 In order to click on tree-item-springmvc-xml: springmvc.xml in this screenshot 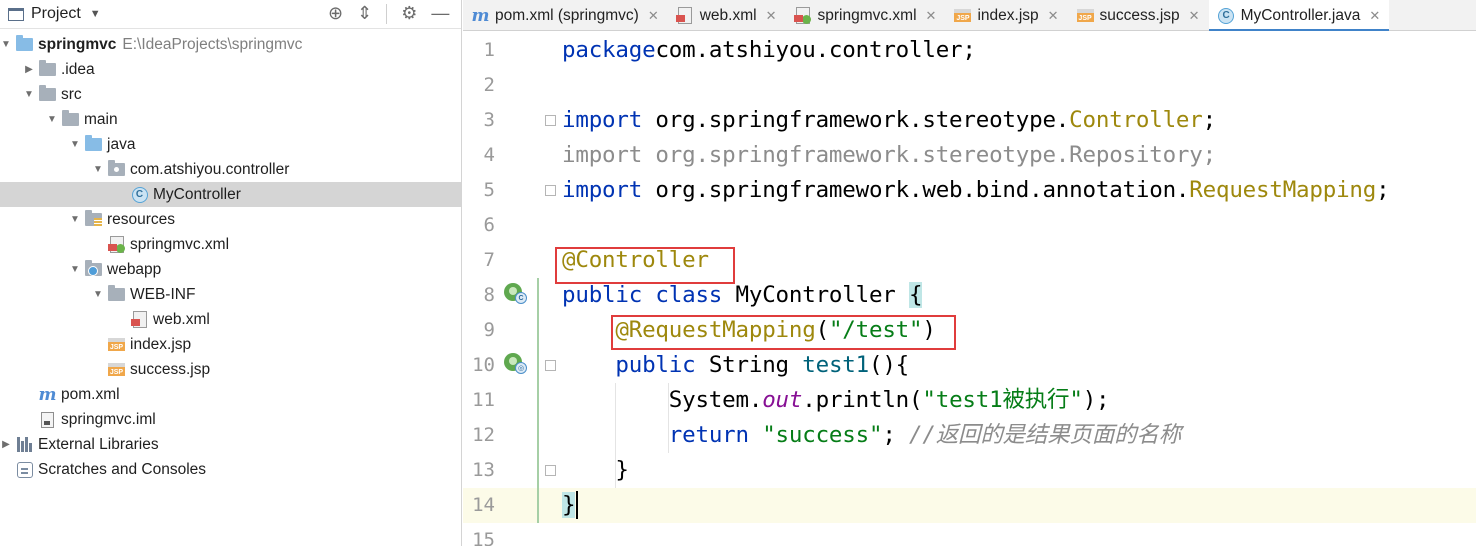, I will do `click(230, 244)`.